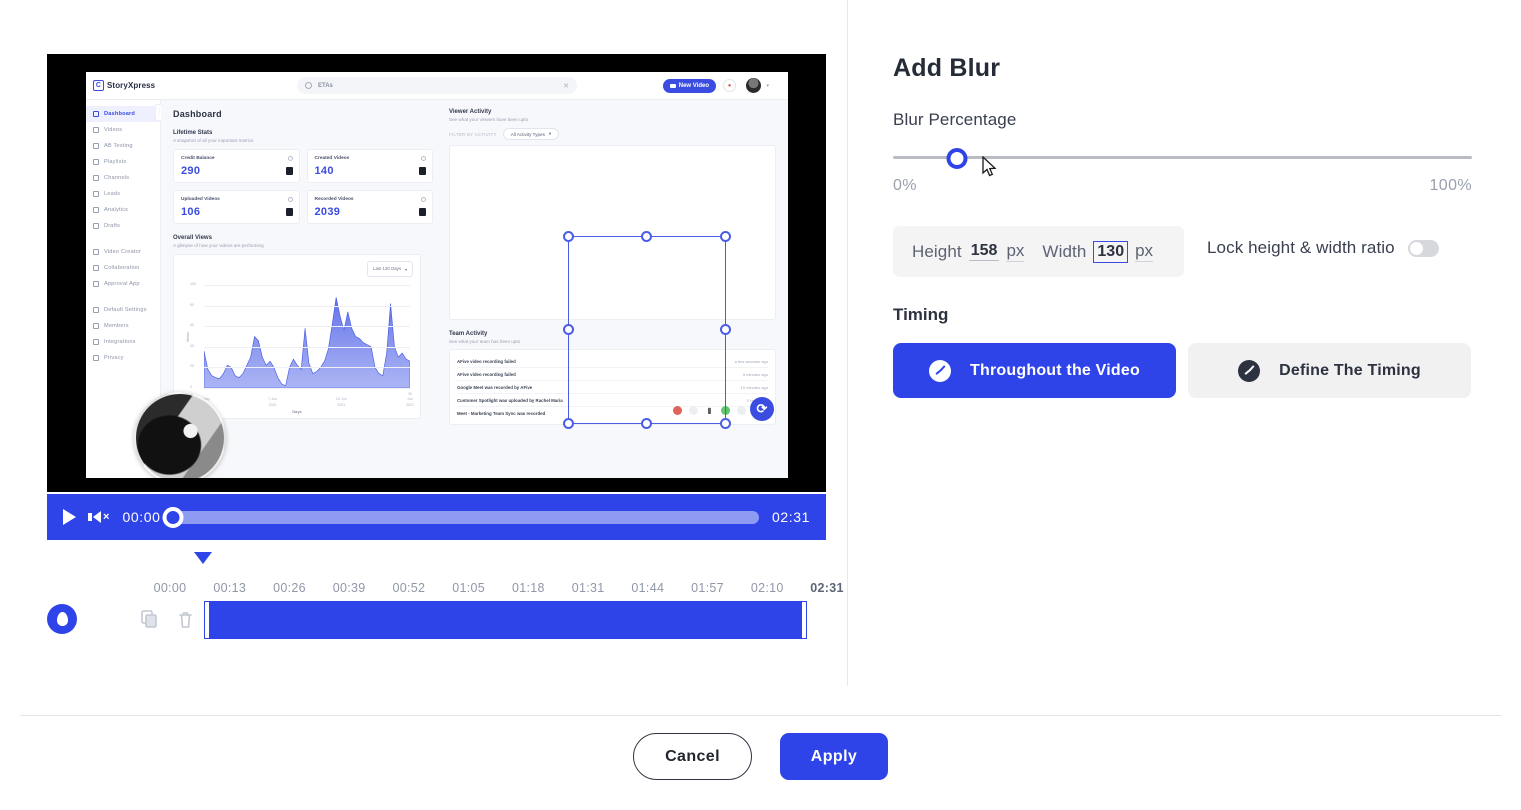 The height and width of the screenshot is (810, 1521). Describe the element at coordinates (96, 114) in the screenshot. I see `dashboard-icon` at that location.